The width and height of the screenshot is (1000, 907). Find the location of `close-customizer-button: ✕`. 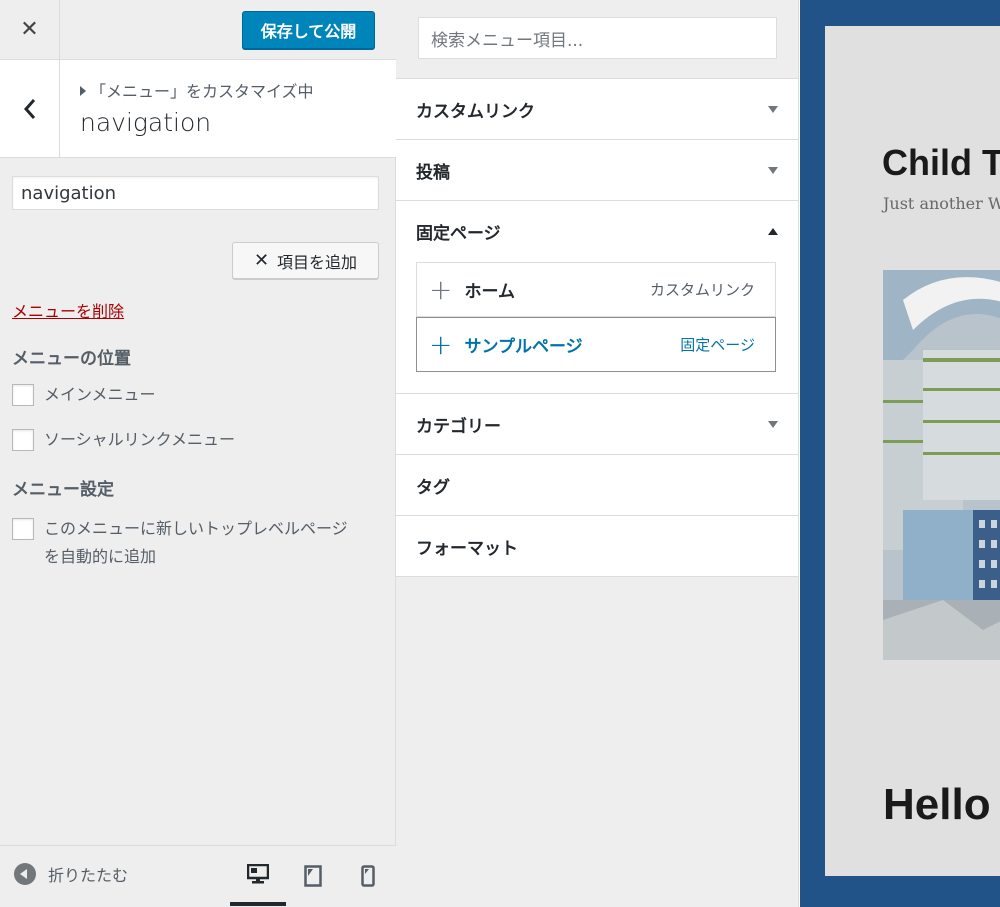

close-customizer-button: ✕ is located at coordinates (30, 29).